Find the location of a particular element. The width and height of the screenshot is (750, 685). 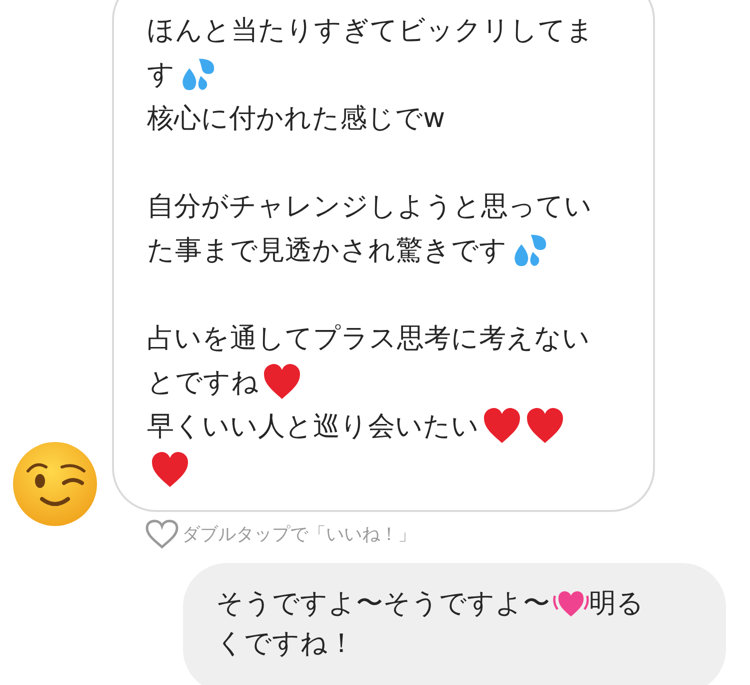

message-text: 早くいい人と巡り会いたい is located at coordinates (313, 427).